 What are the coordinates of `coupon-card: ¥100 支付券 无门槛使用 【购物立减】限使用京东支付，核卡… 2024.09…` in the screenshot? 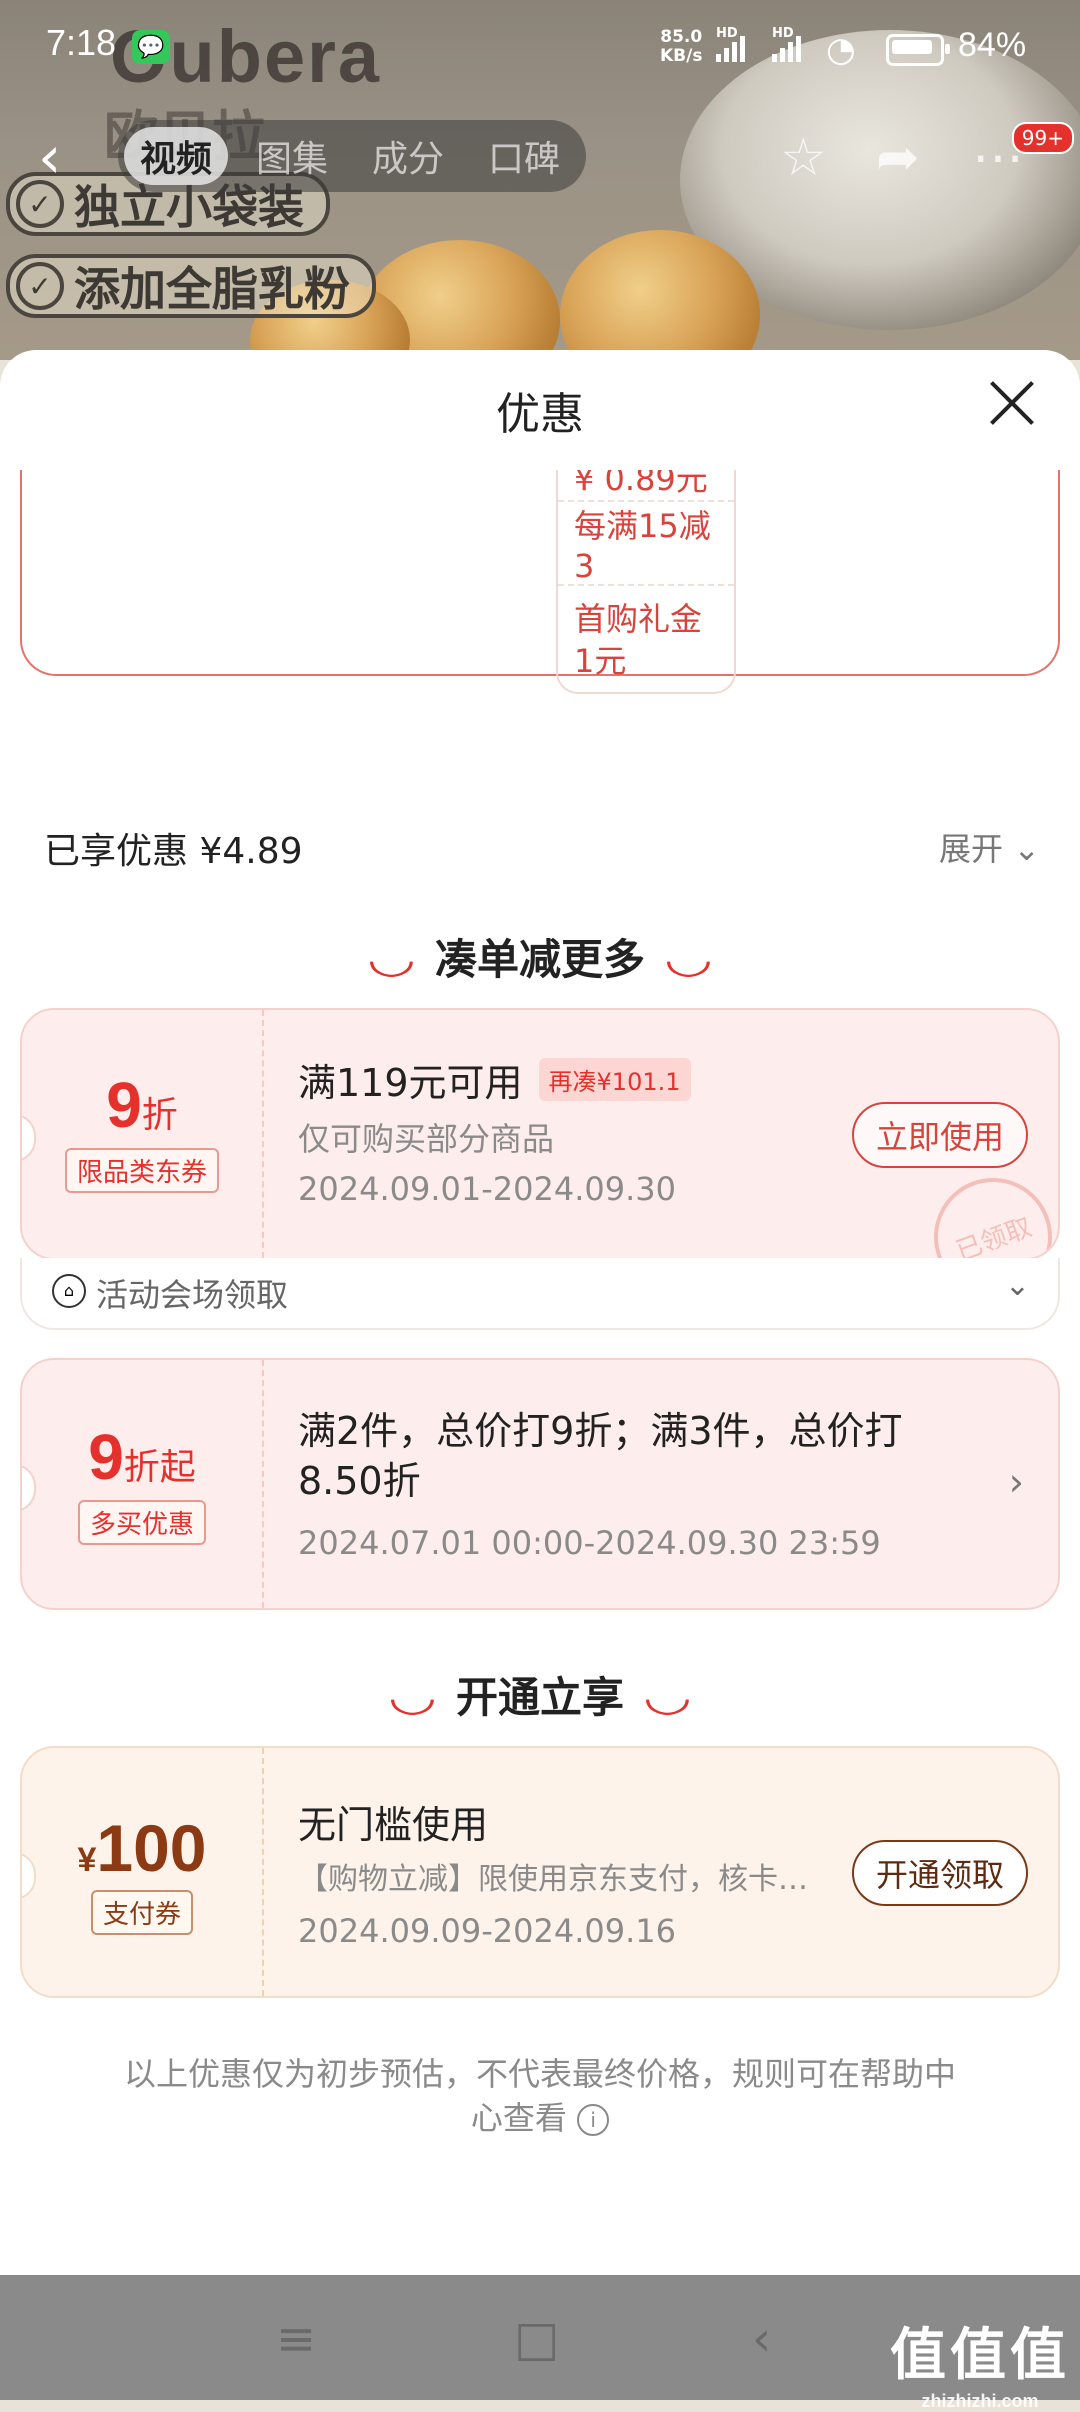 It's located at (540, 1872).